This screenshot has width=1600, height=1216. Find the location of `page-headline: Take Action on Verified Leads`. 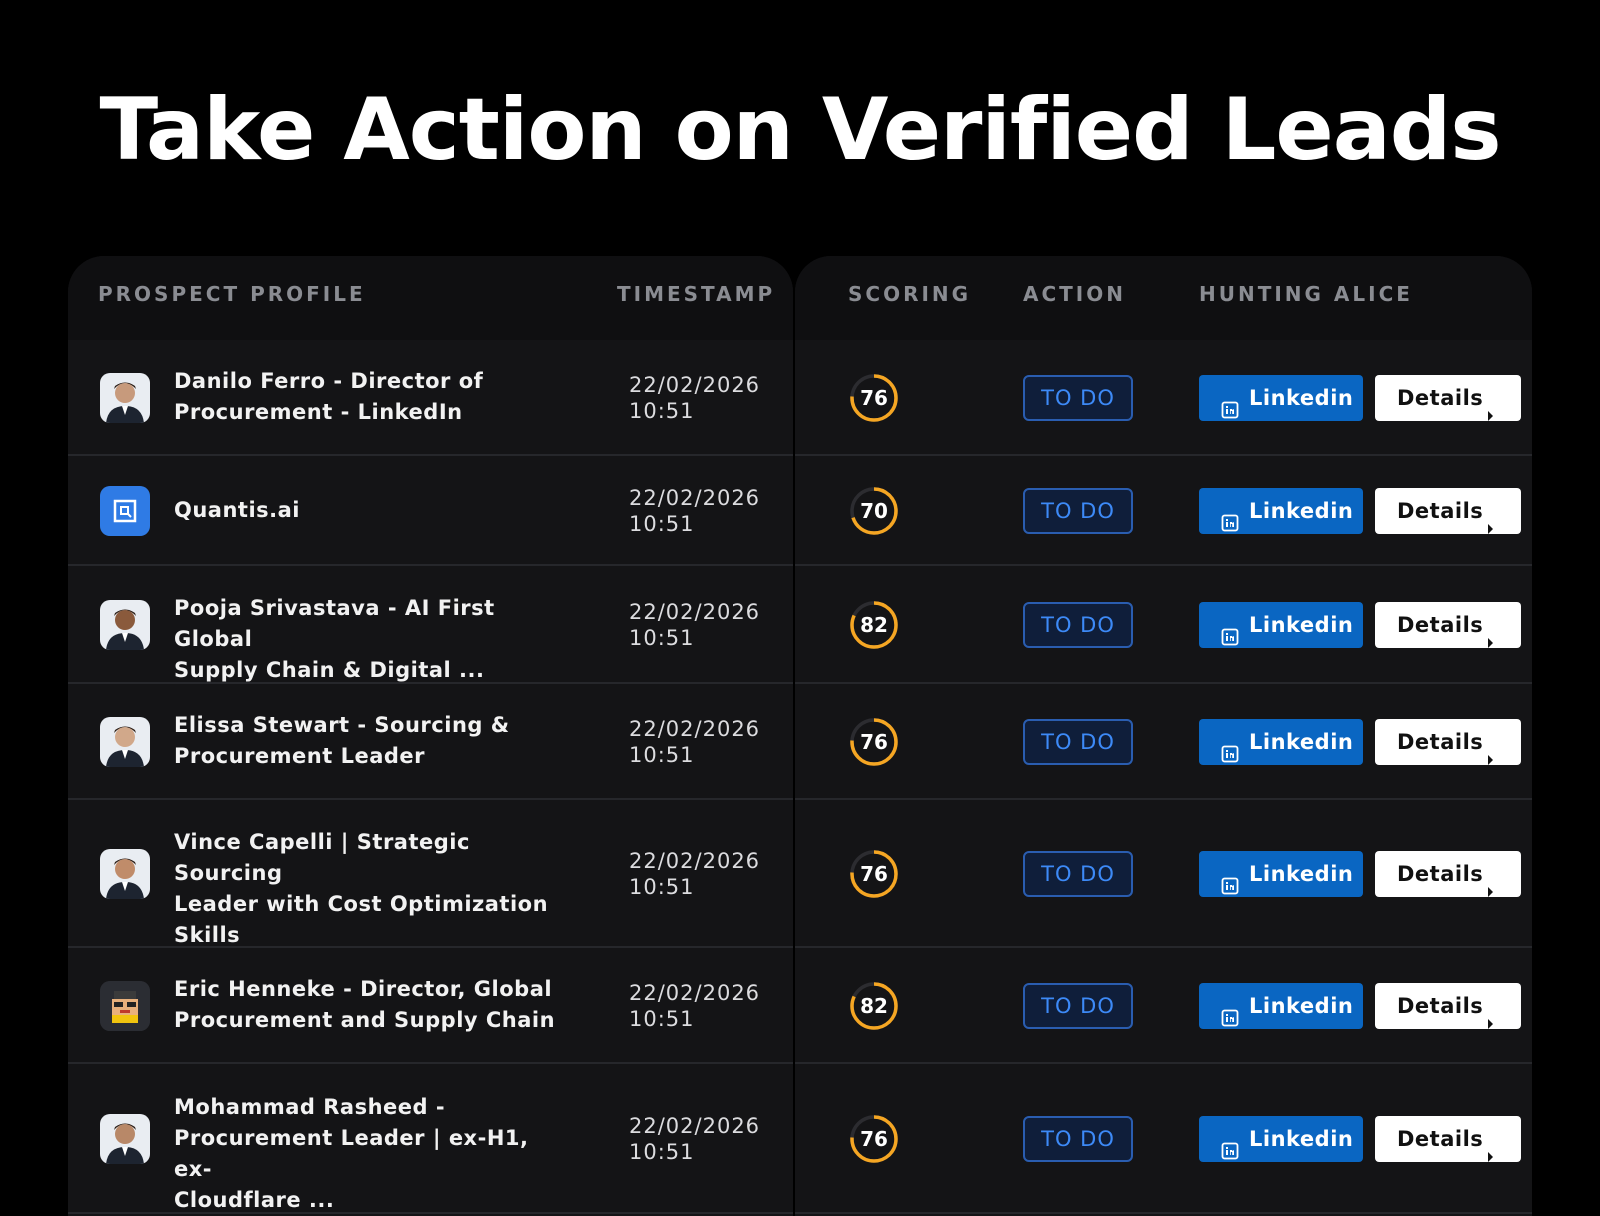

page-headline: Take Action on Verified Leads is located at coordinates (800, 130).